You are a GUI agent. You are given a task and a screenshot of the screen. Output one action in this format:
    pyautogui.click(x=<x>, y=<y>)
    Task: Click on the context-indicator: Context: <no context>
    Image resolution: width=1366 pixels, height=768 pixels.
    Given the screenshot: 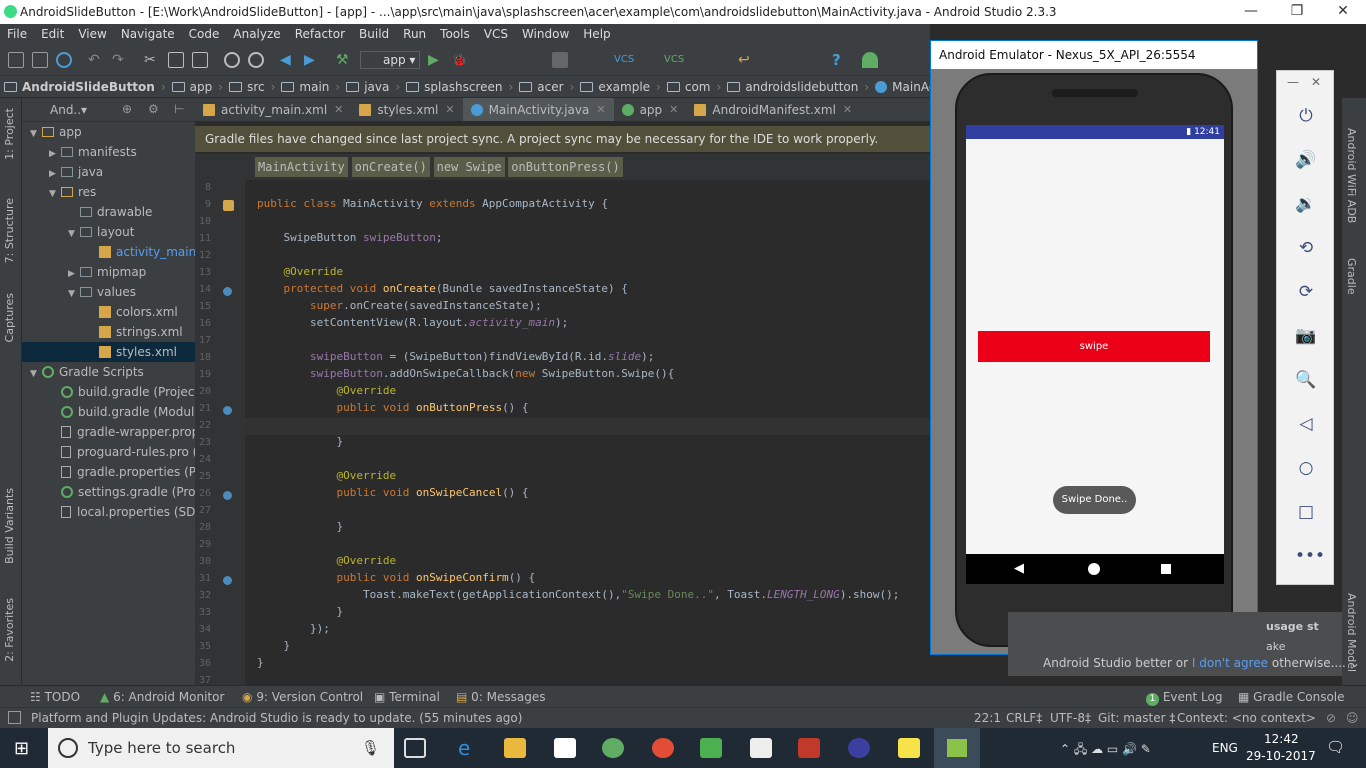 What is the action you would take?
    pyautogui.click(x=1246, y=718)
    